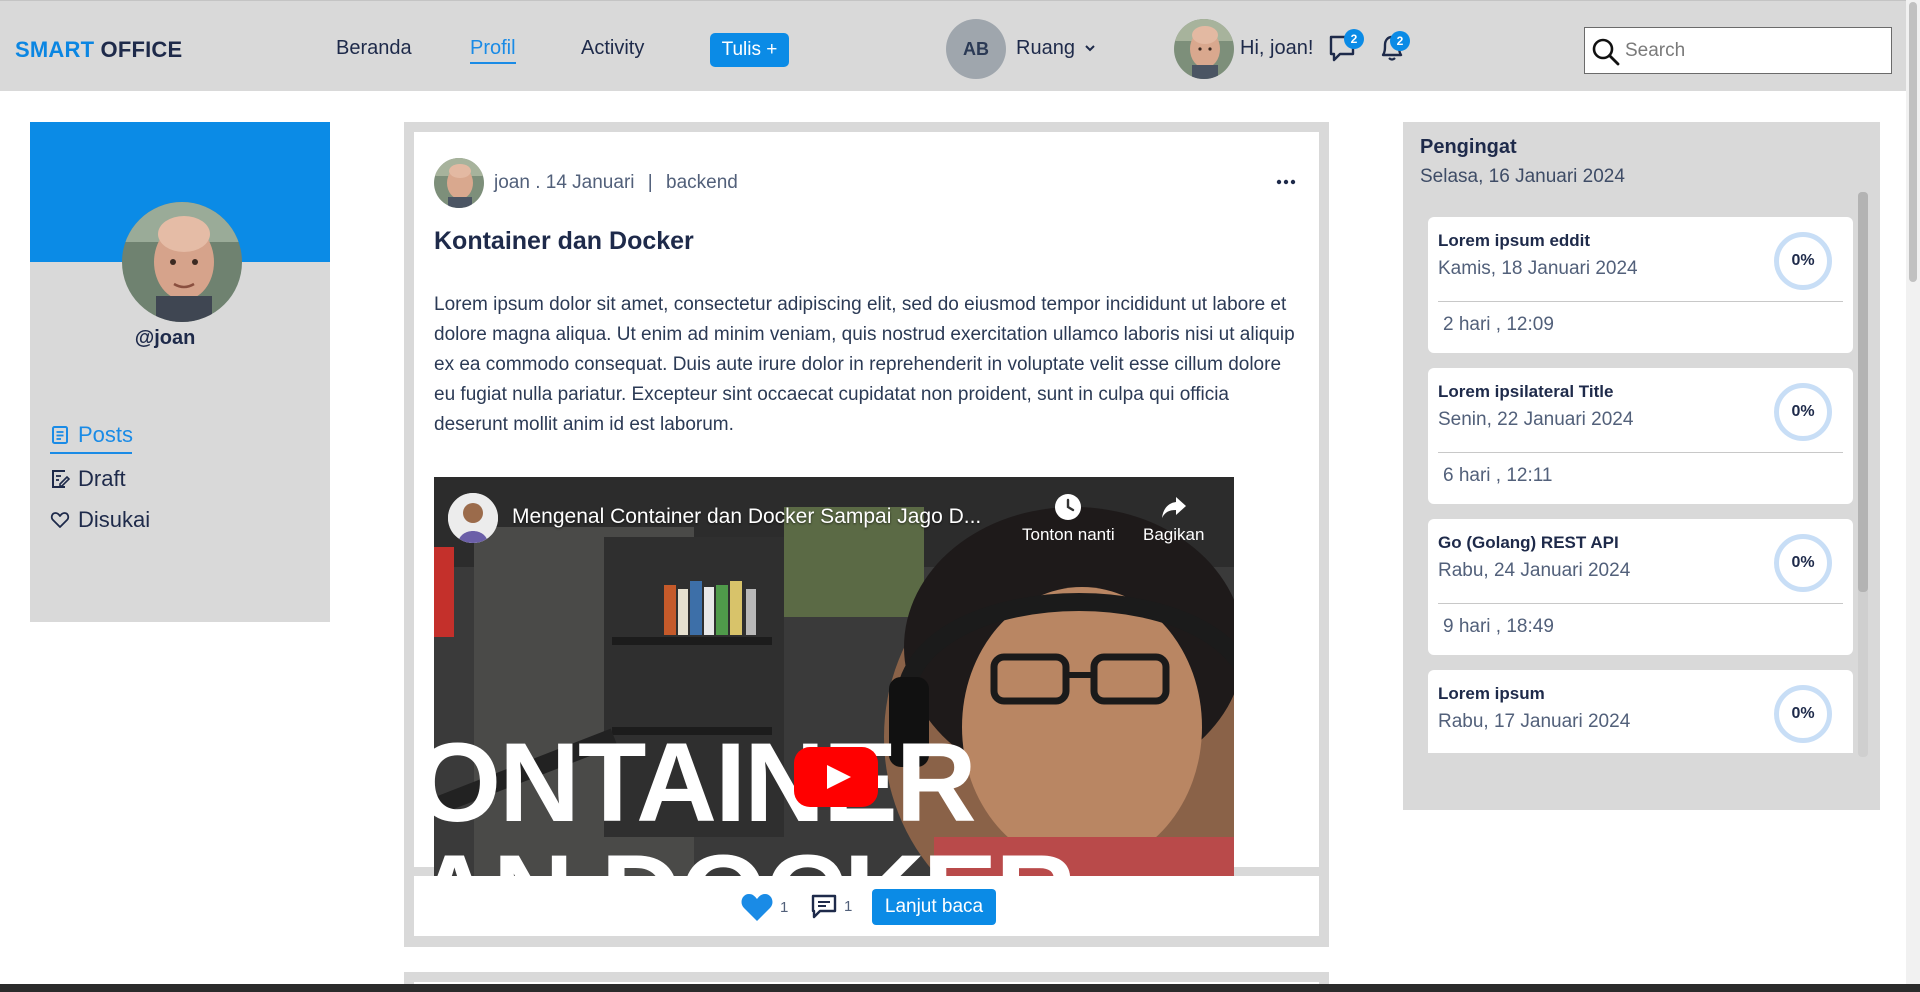  What do you see at coordinates (1173, 507) in the screenshot?
I see `share-arrow-icon` at bounding box center [1173, 507].